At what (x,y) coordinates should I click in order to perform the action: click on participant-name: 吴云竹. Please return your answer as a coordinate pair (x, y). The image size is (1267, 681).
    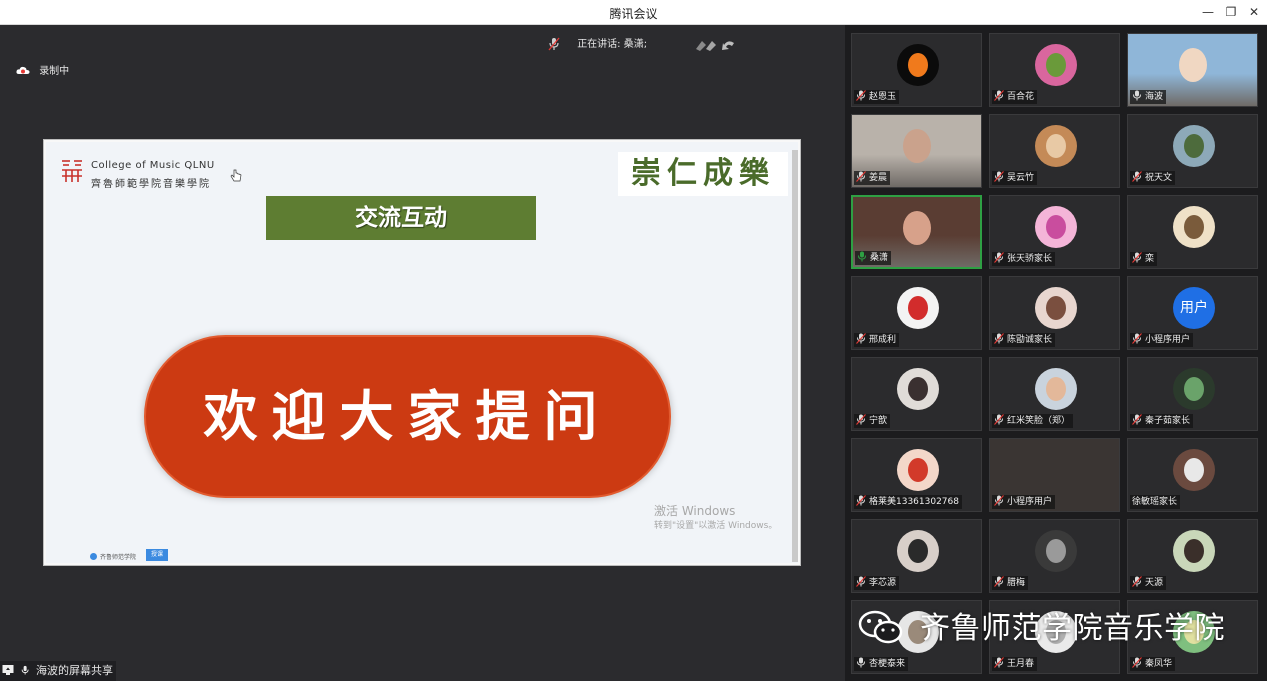
    Looking at the image, I should click on (1021, 178).